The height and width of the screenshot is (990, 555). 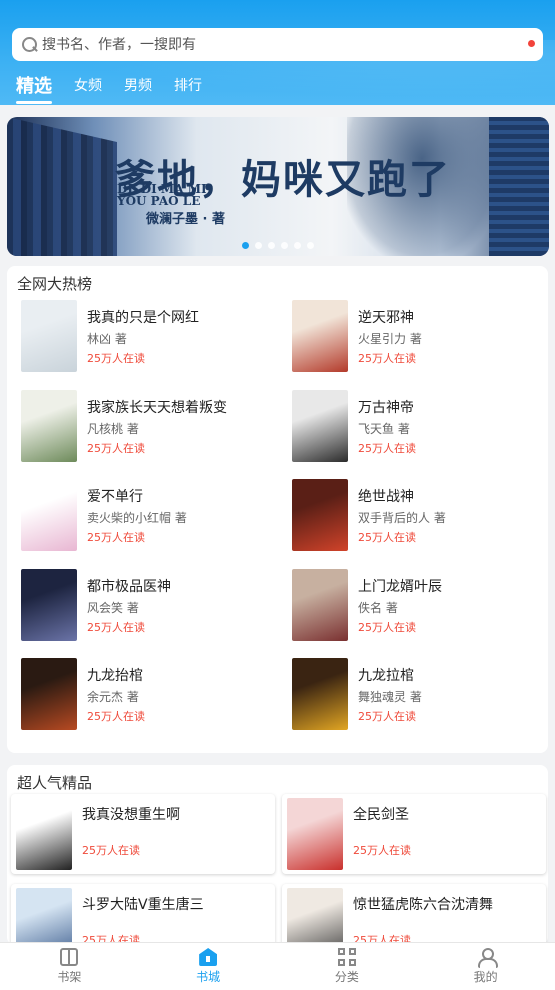 I want to click on book-author: 凡核桃 著, so click(x=113, y=428).